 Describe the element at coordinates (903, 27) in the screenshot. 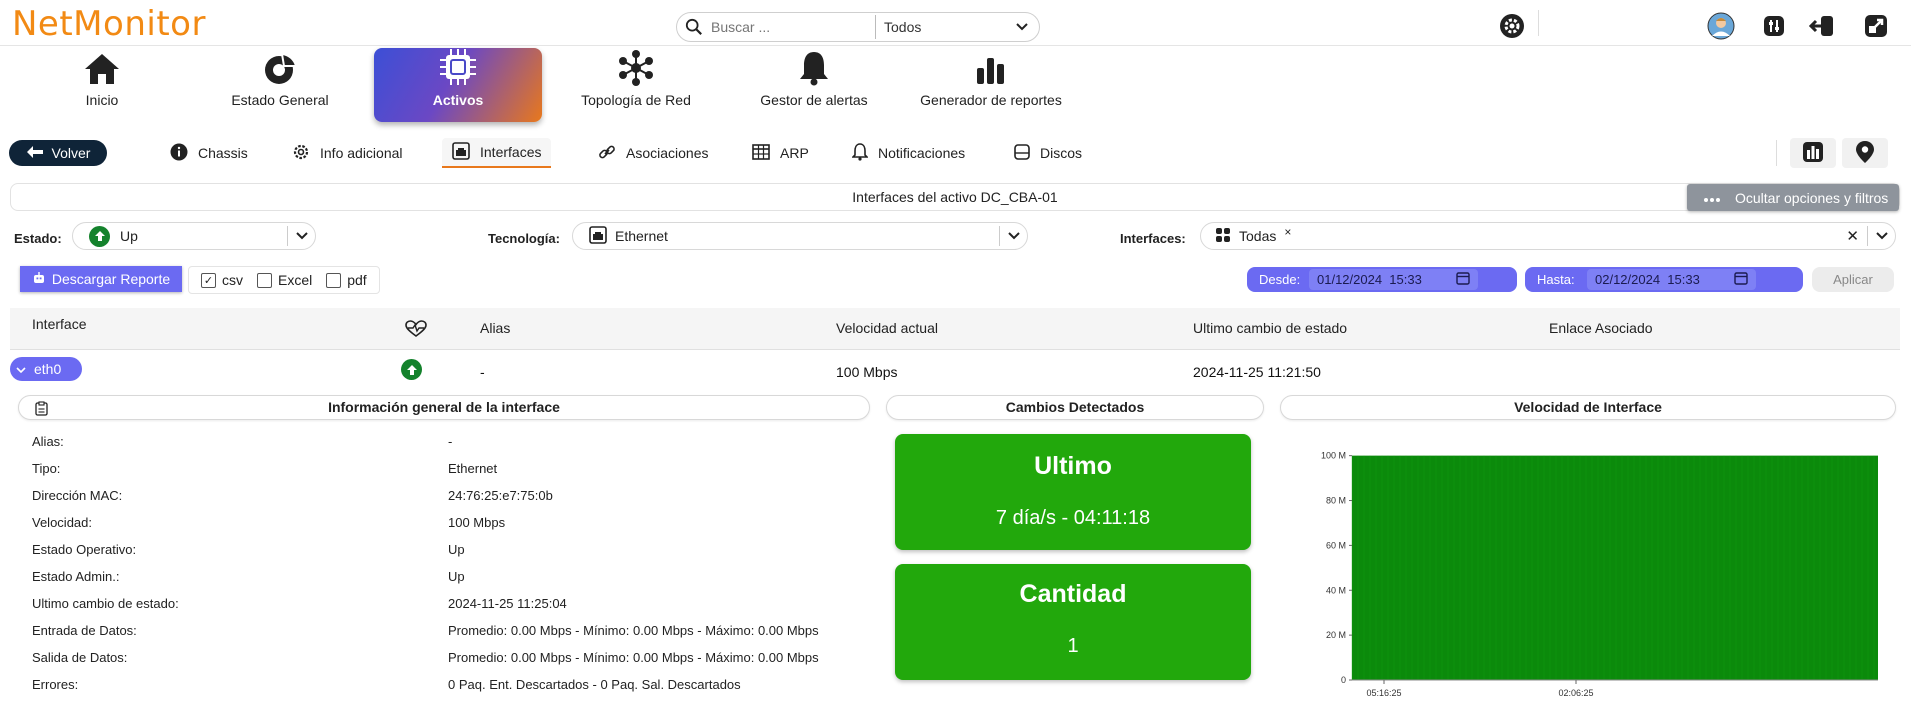

I see `search-scope-value: Todos` at that location.